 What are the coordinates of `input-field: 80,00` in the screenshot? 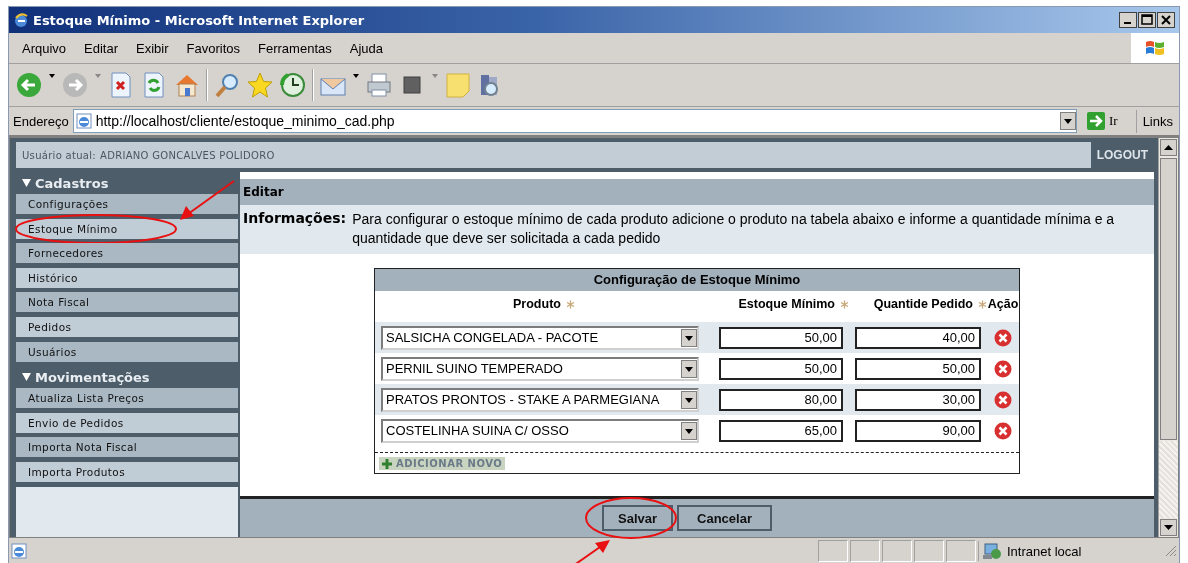 It's located at (781, 399).